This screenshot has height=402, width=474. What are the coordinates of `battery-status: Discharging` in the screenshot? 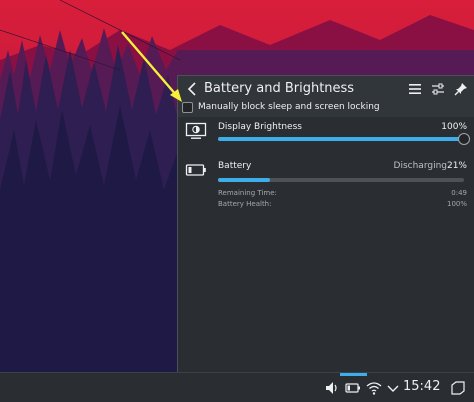 It's located at (420, 166).